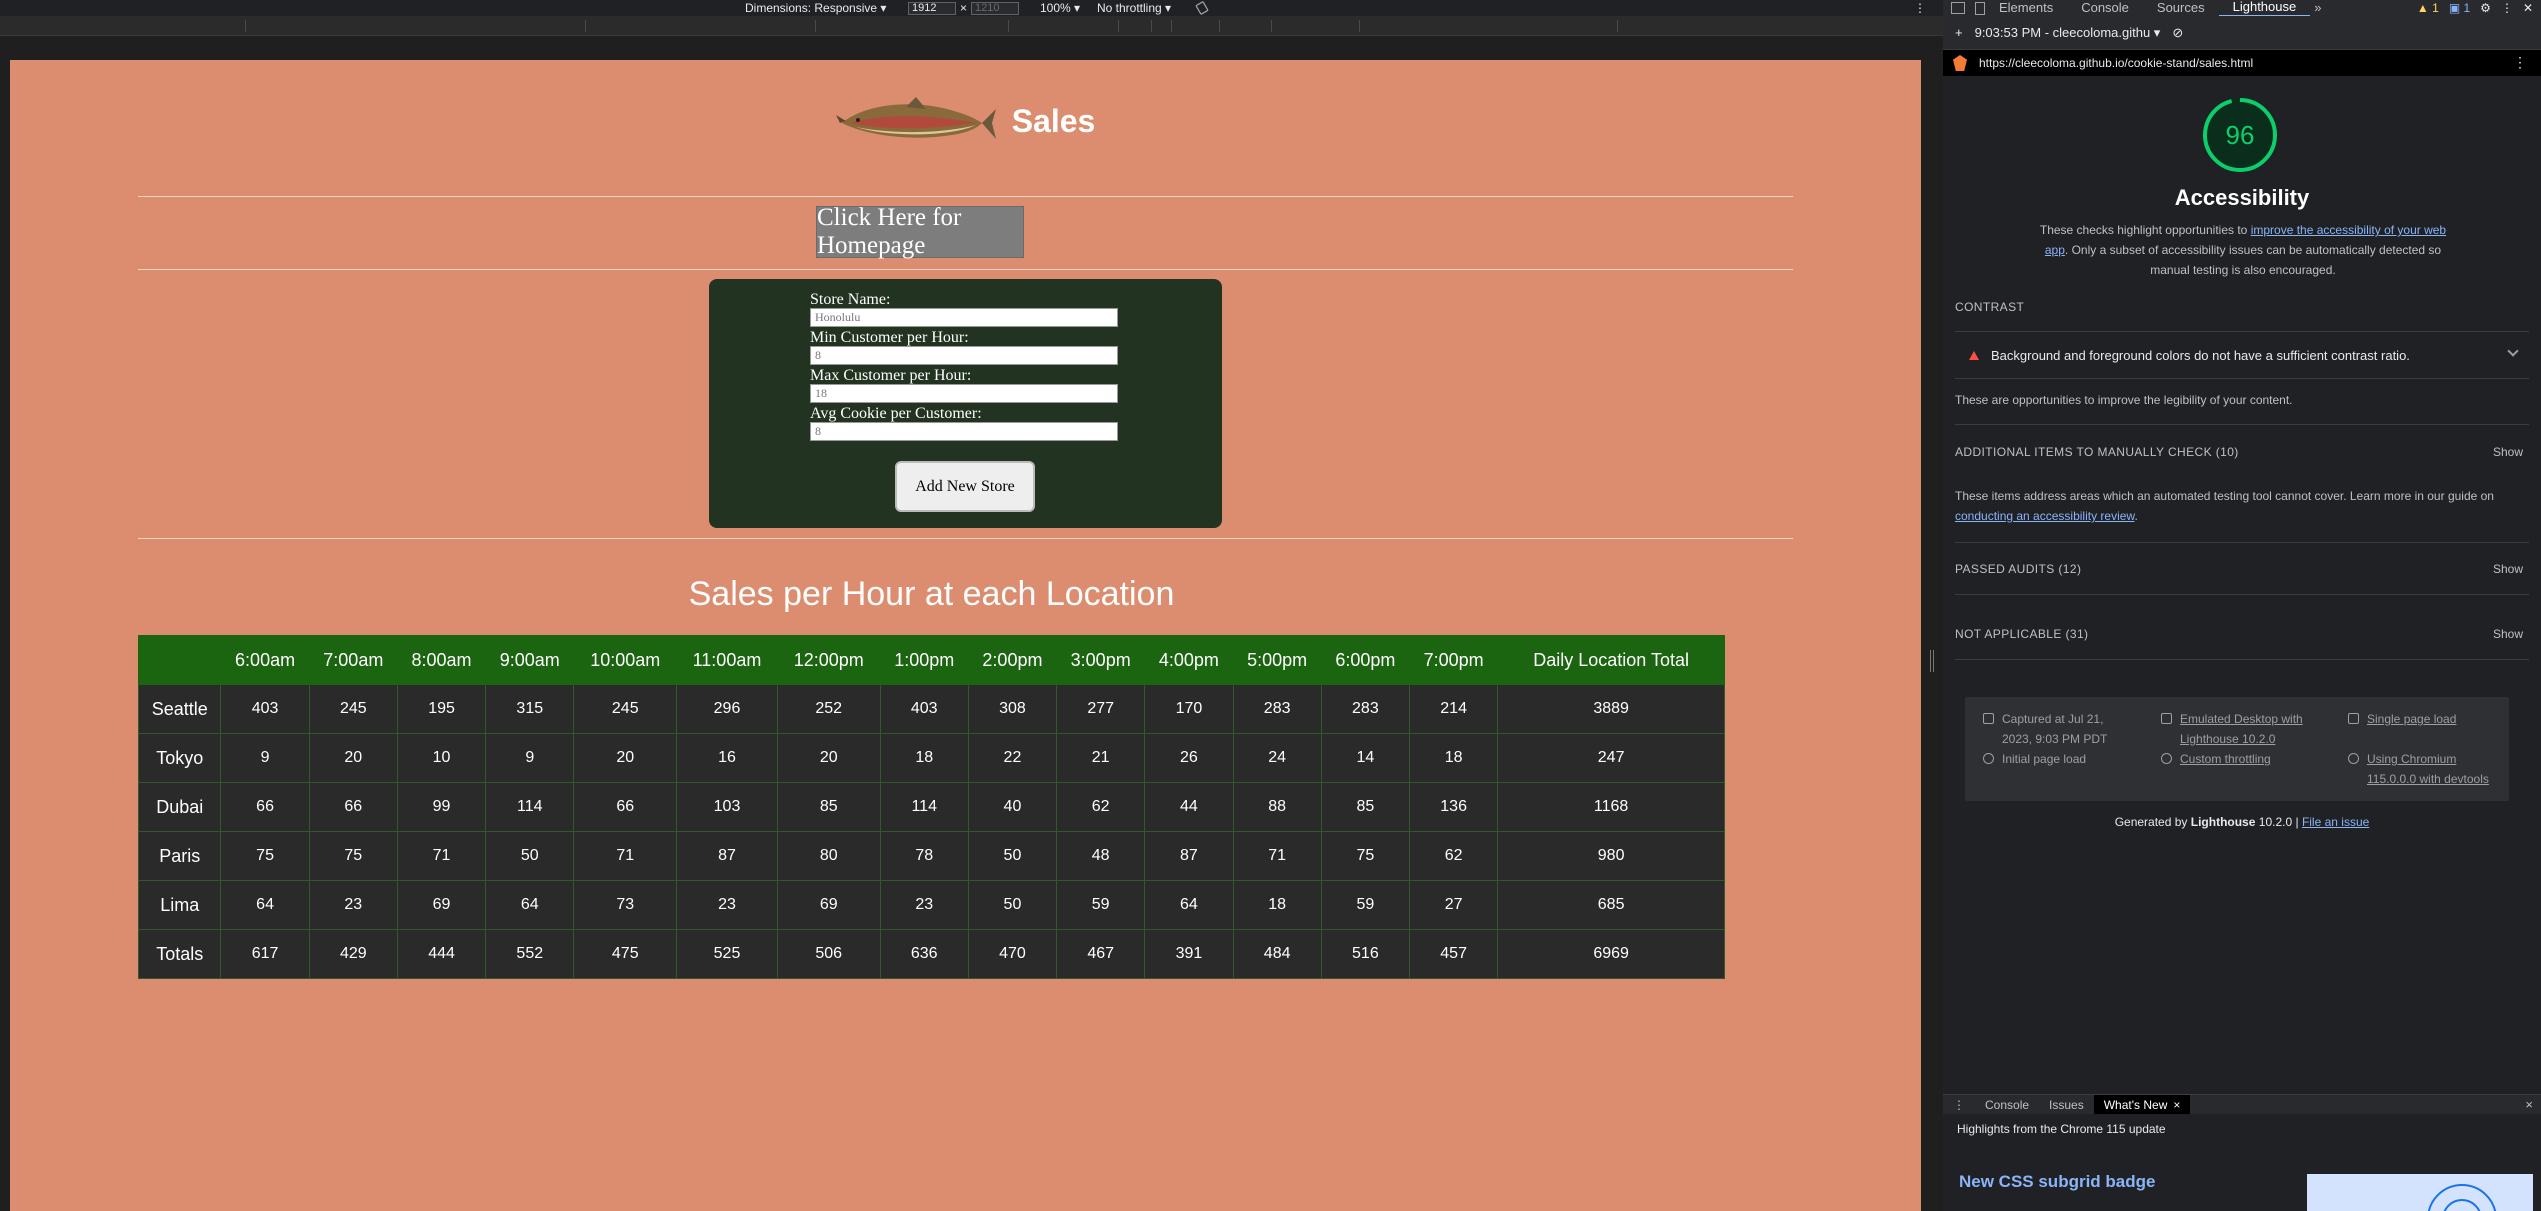 The image size is (2541, 1211). I want to click on not-applicable-header: NOT APPLICABLE (31), so click(2021, 634).